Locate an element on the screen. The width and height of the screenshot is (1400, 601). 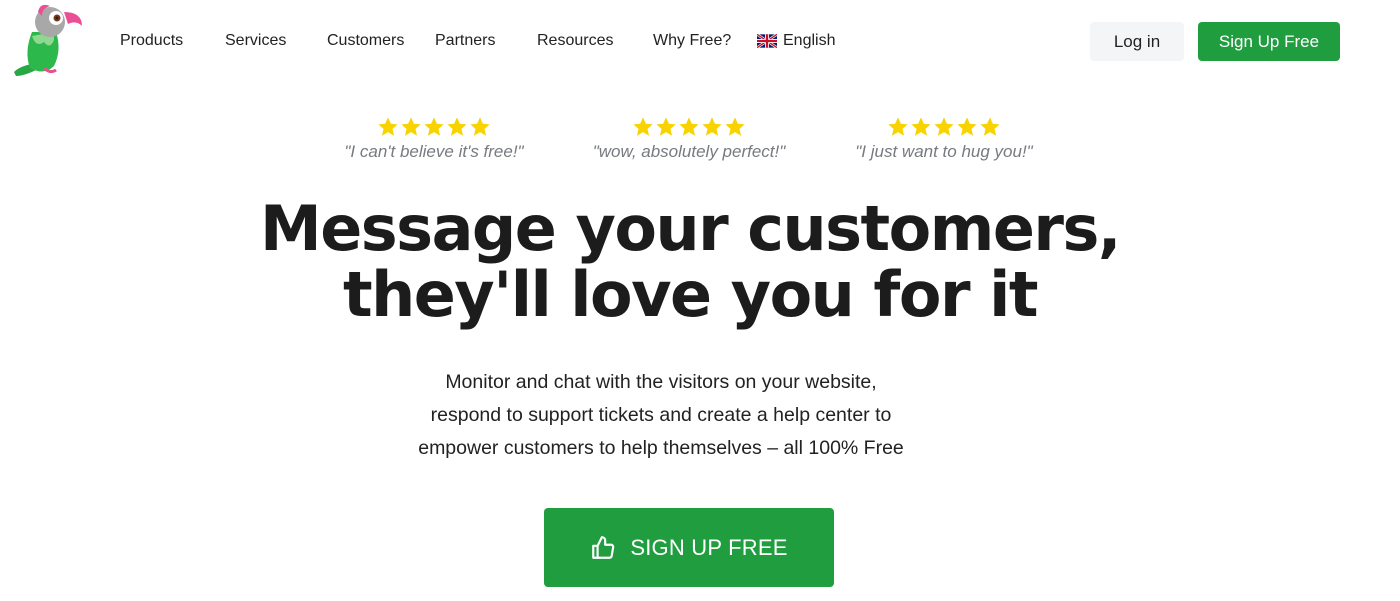
headline-line-2: they'll love you for it is located at coordinates (690, 294).